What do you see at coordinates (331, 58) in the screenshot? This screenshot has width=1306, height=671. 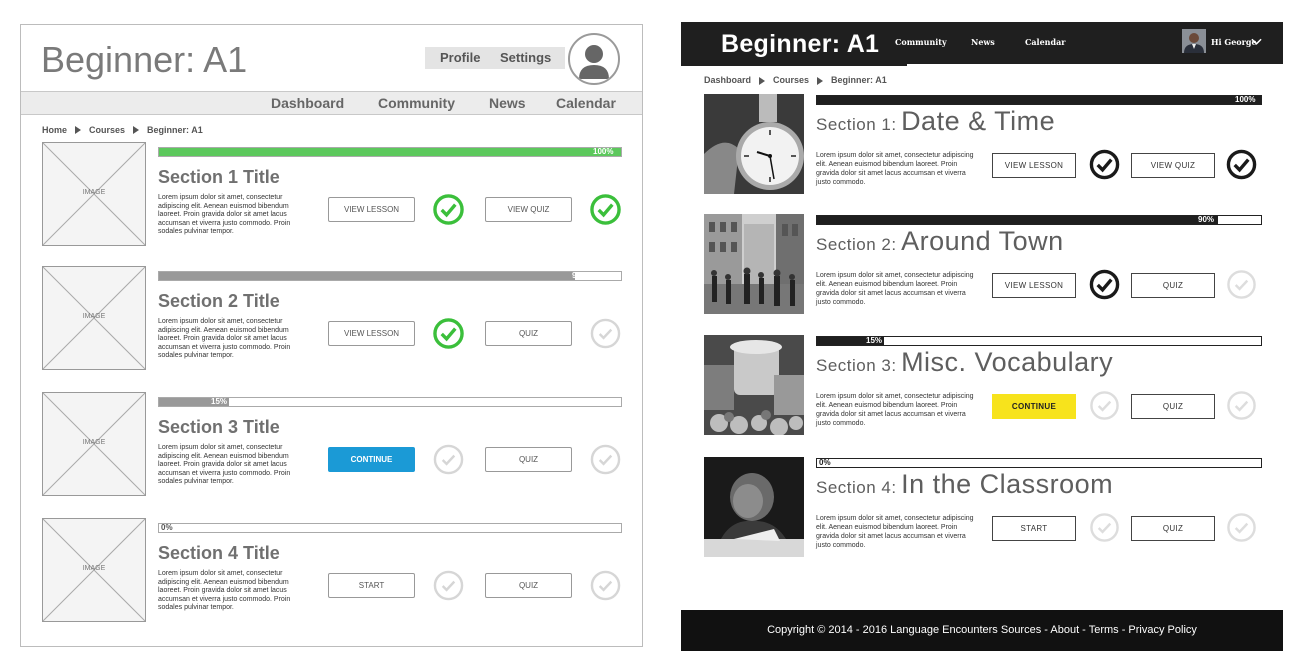 I see `wireframe-header: Beginner: A1 Profile Settings` at bounding box center [331, 58].